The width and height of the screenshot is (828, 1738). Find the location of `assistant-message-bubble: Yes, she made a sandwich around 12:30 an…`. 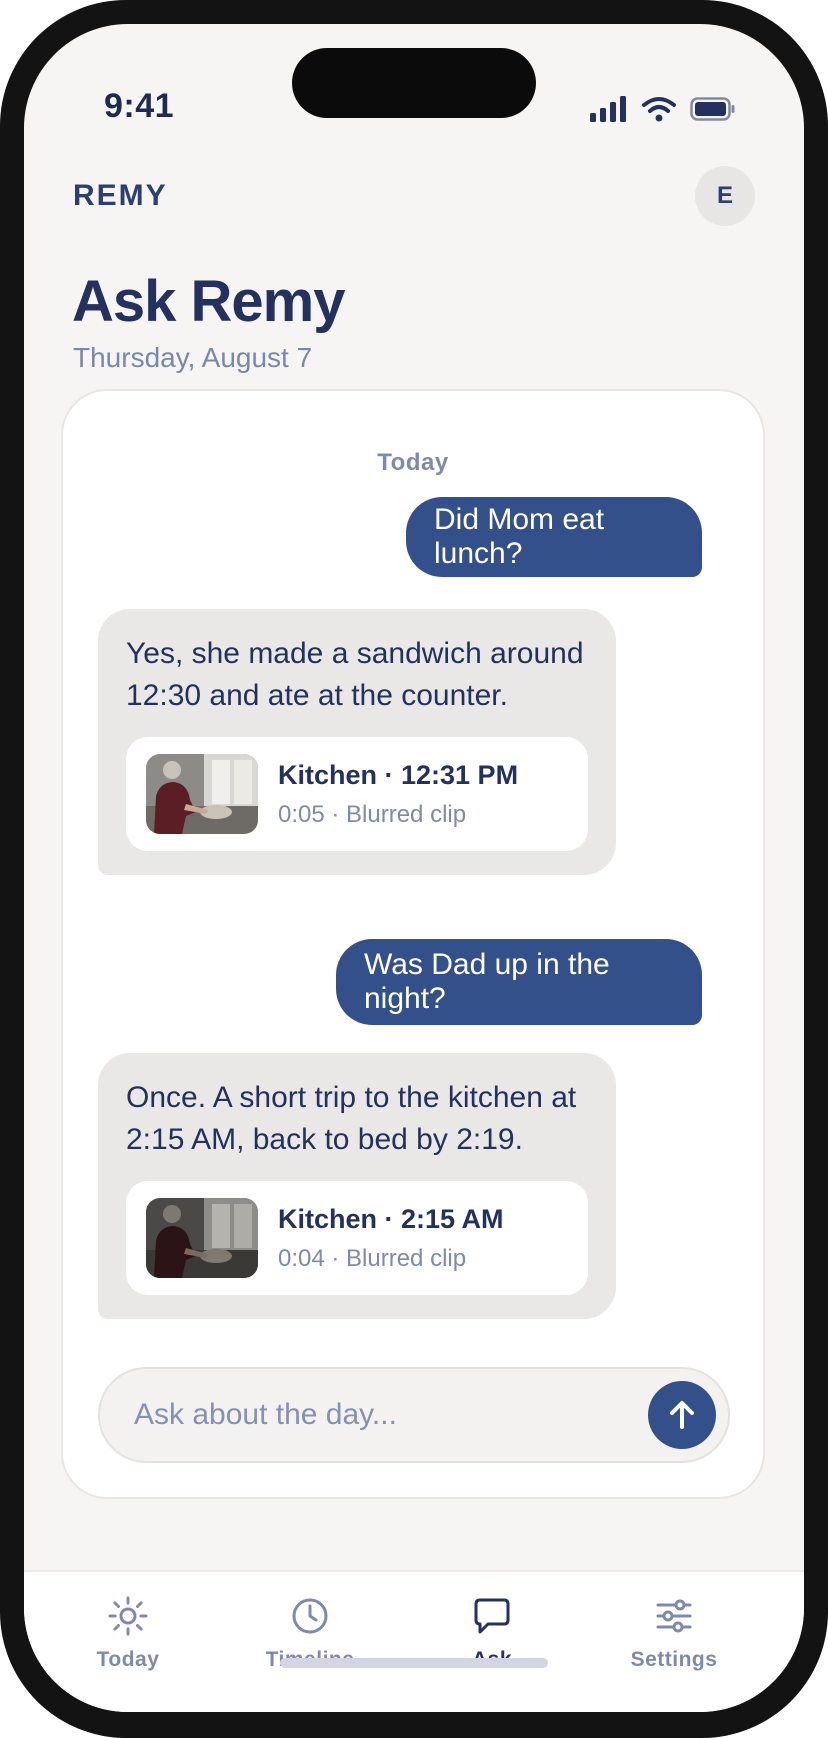

assistant-message-bubble: Yes, she made a sandwich around 12:30 an… is located at coordinates (357, 742).